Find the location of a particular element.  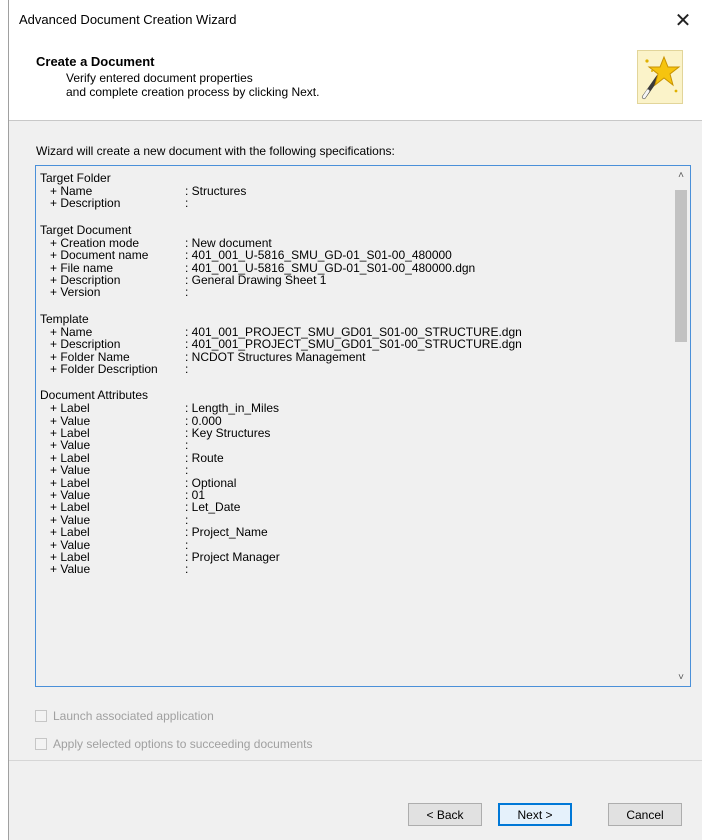

back-button: < Back is located at coordinates (445, 814).